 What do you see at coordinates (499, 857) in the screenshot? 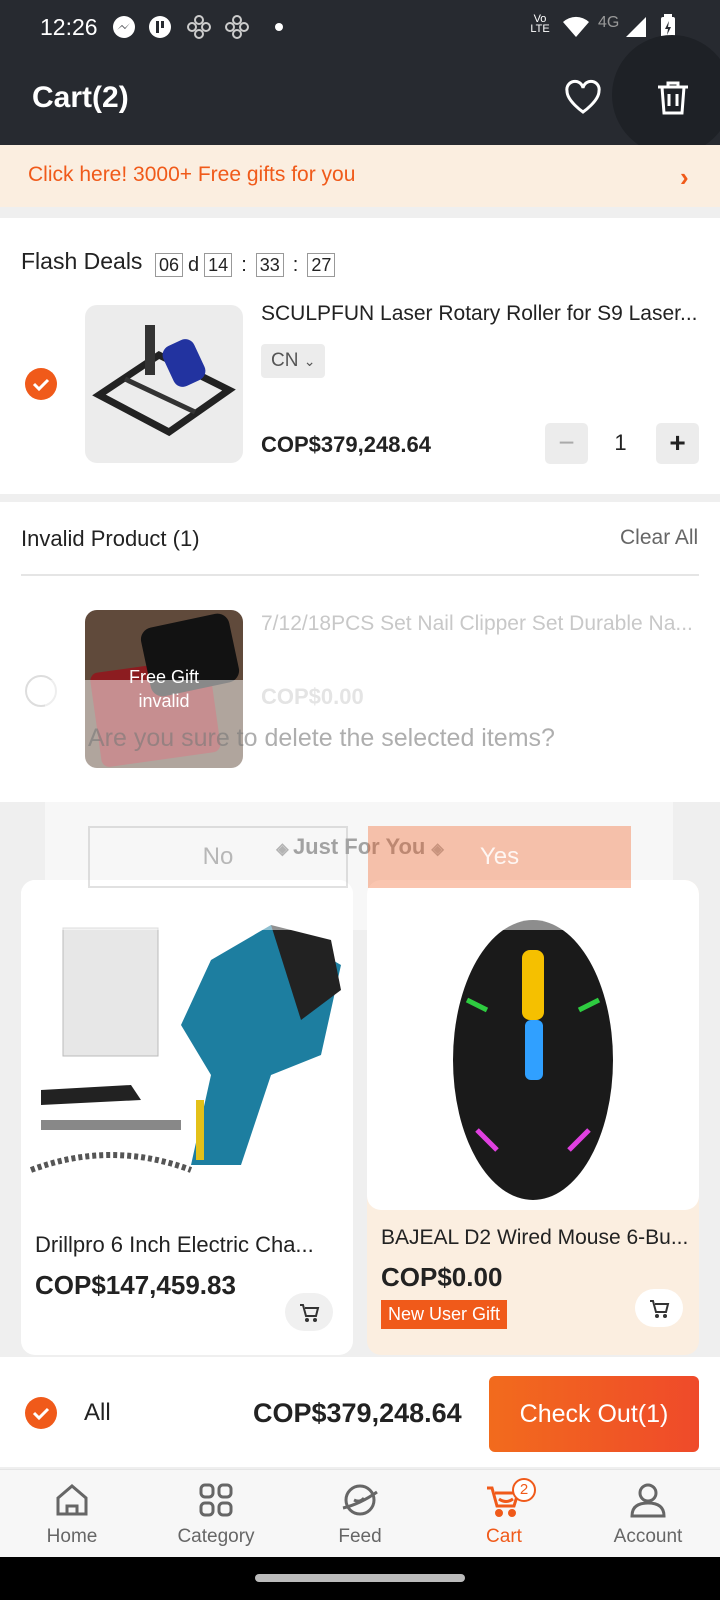
I see `dialog-yes-button: Yes` at bounding box center [499, 857].